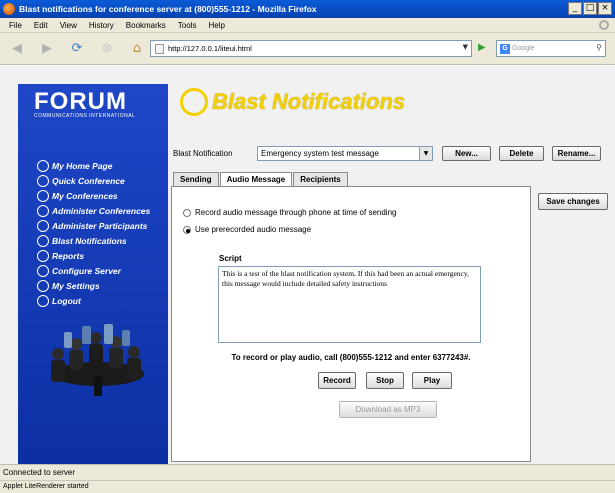 The height and width of the screenshot is (493, 615). Describe the element at coordinates (97, 360) in the screenshot. I see `conference-table-illustration` at that location.